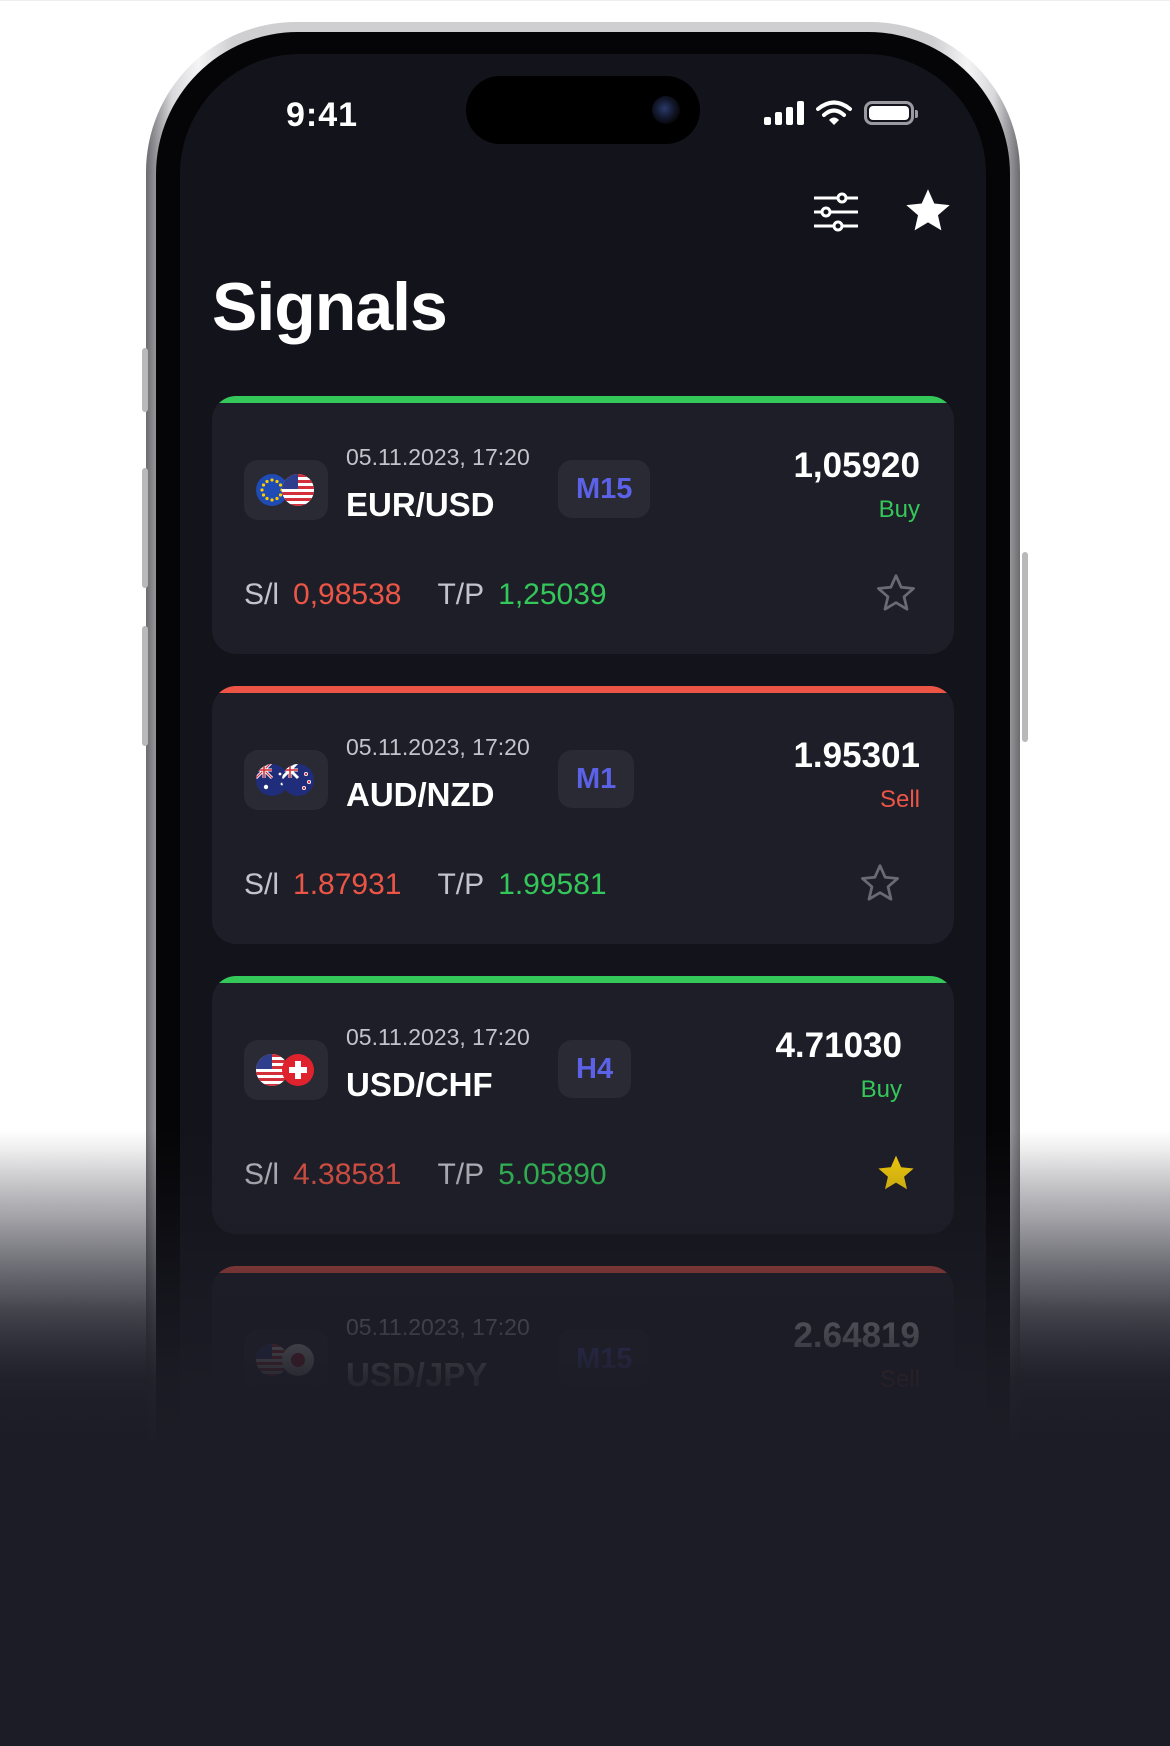  Describe the element at coordinates (666, 110) in the screenshot. I see `camera-icon` at that location.